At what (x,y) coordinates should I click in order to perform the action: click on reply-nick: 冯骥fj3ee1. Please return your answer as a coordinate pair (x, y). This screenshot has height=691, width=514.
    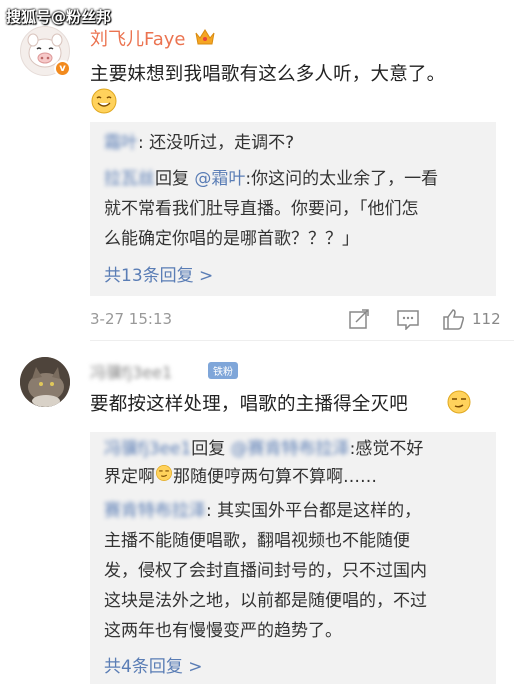
    Looking at the image, I should click on (147, 449).